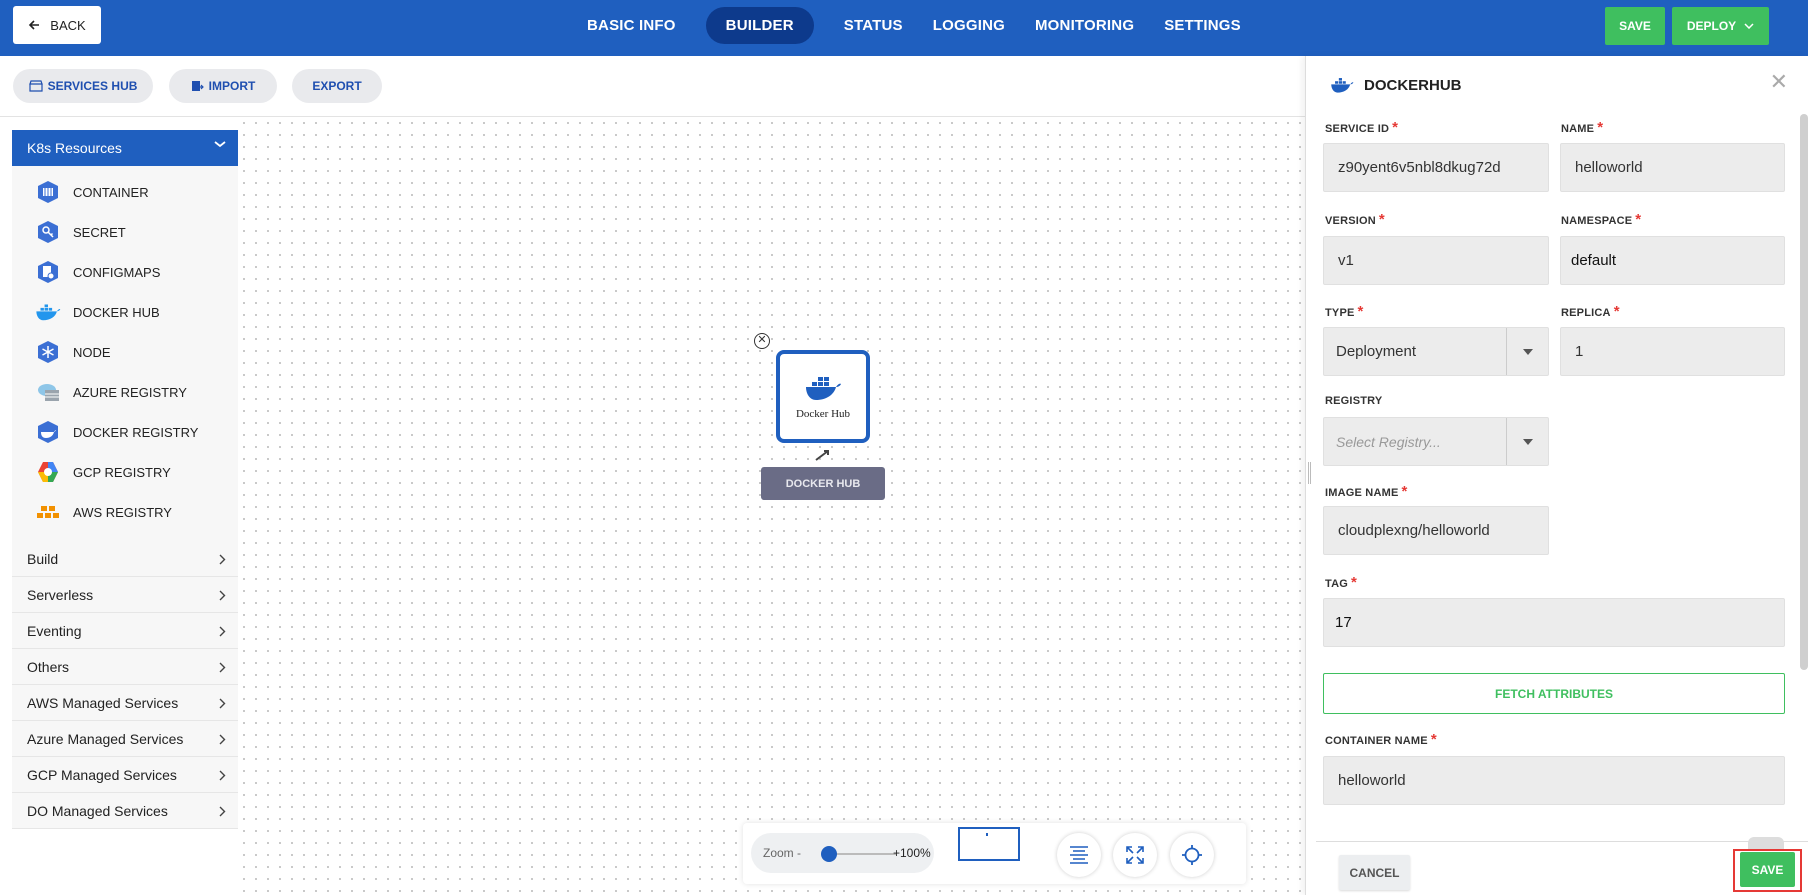 The width and height of the screenshot is (1808, 895). I want to click on k8s-resources-header: K8s Resources, so click(125, 148).